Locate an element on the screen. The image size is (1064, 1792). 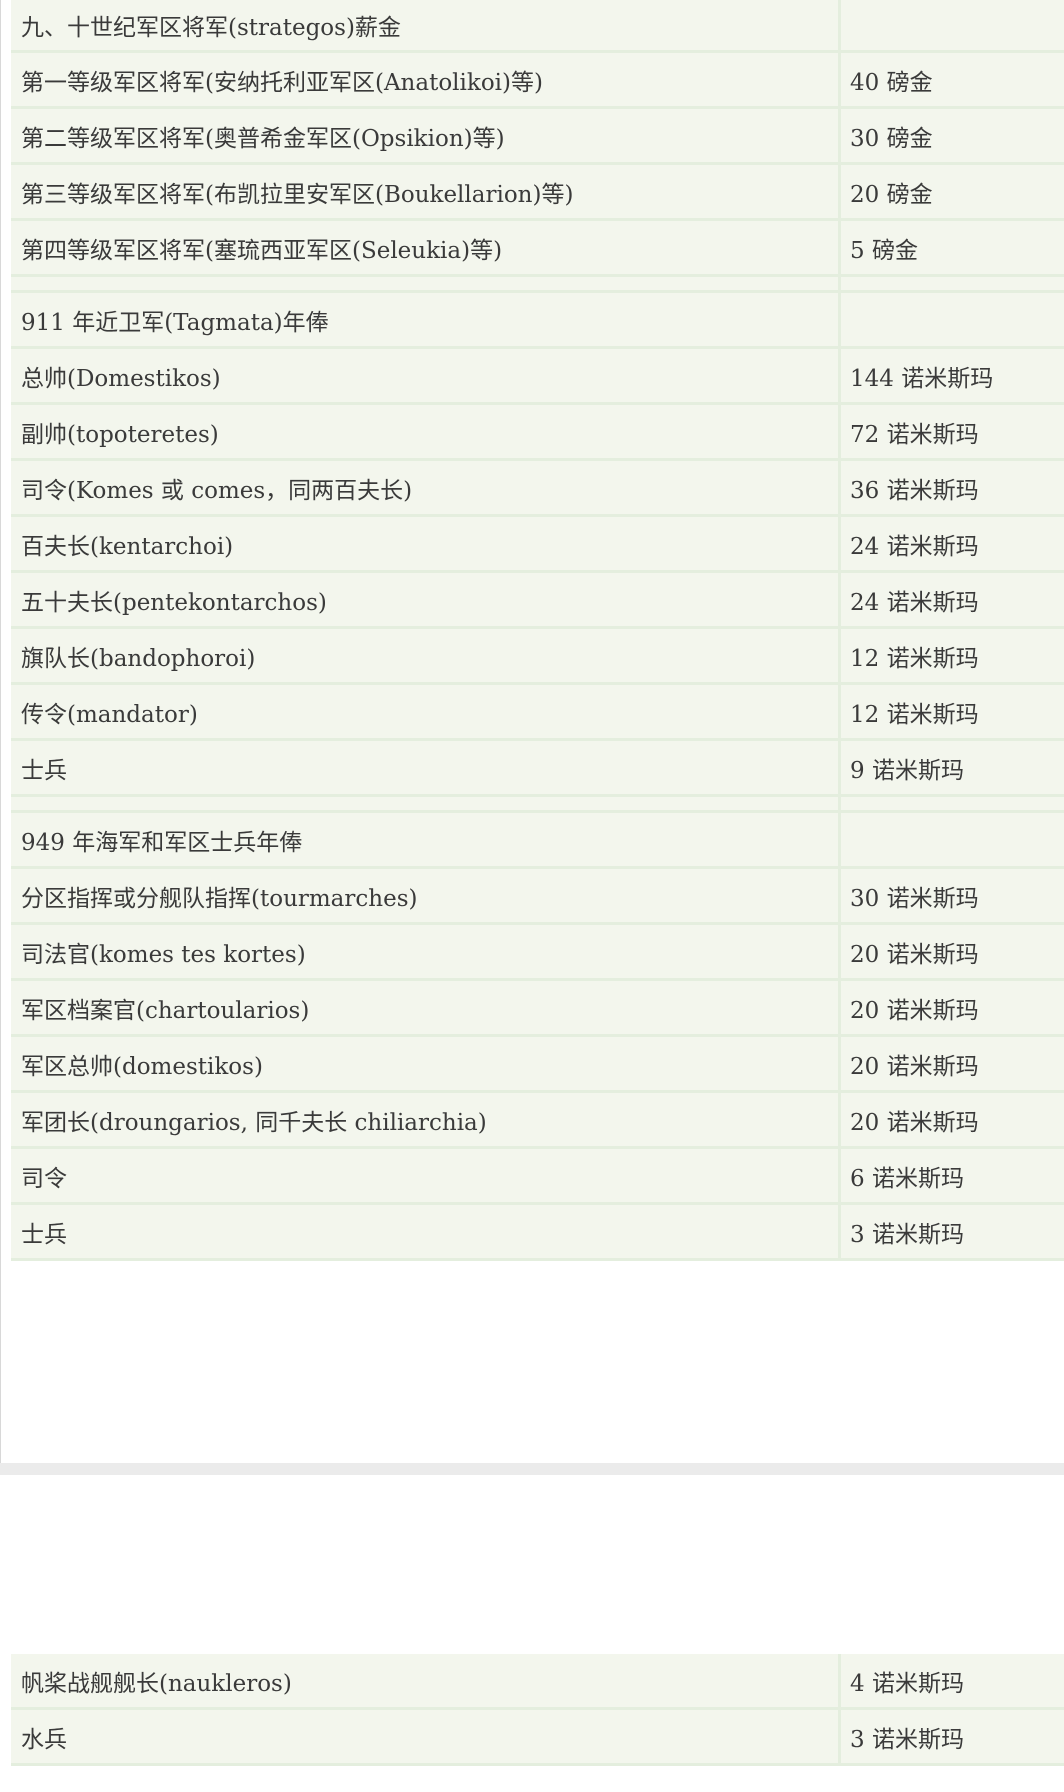
table-row: 第四等级军区将军(塞琉西亚军区(Seleukia)等) 5 磅金 is located at coordinates (537, 249).